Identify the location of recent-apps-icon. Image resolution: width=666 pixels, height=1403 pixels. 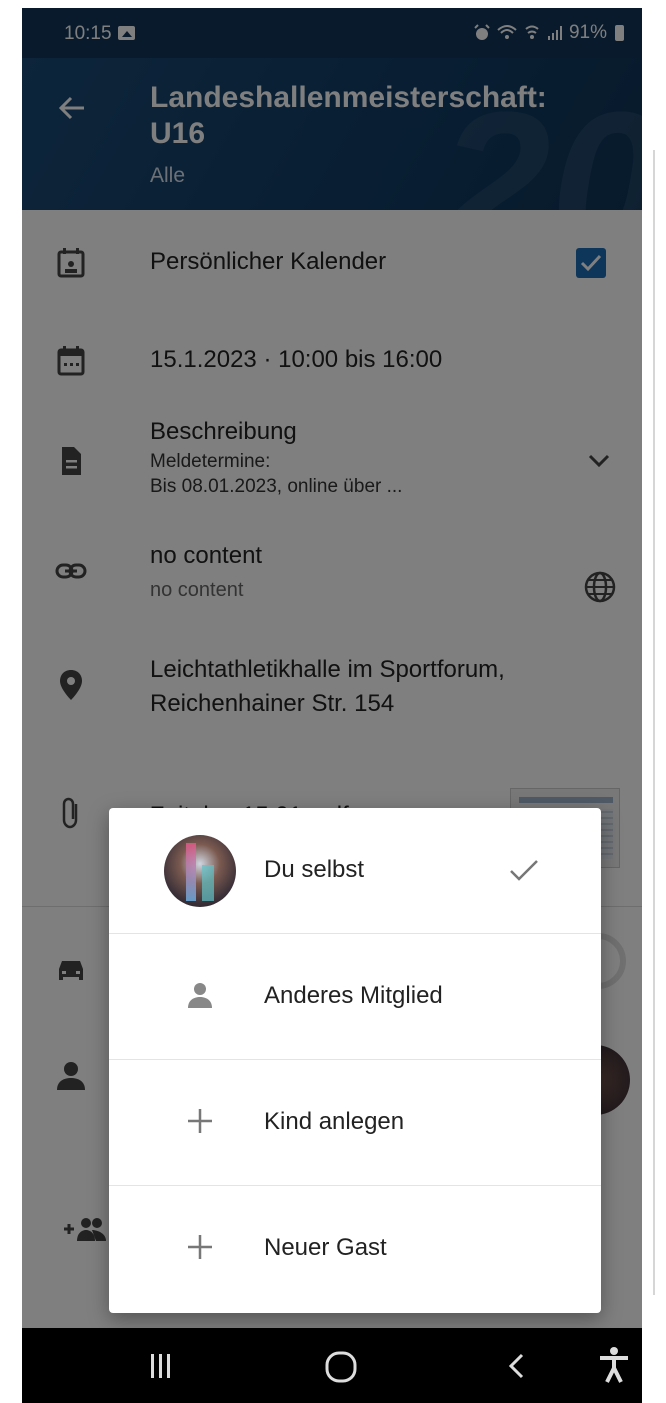
(161, 1366).